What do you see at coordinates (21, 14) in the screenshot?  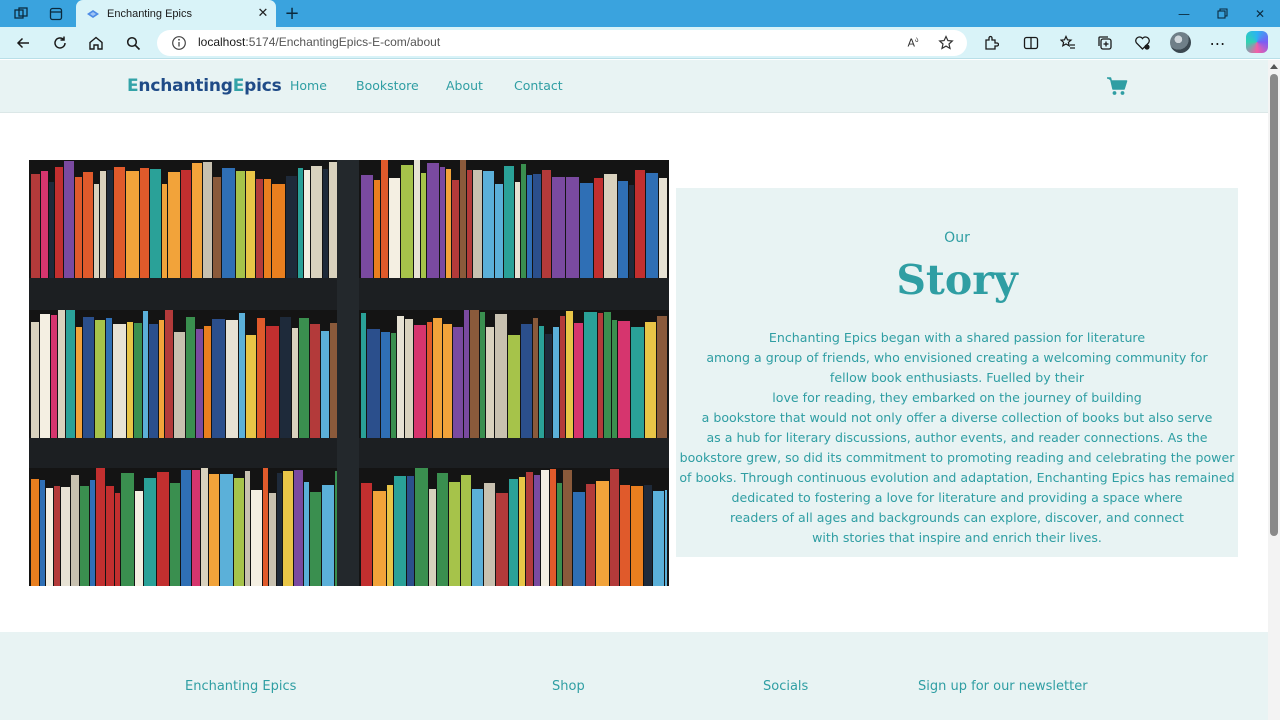 I see `workspaces-icon` at bounding box center [21, 14].